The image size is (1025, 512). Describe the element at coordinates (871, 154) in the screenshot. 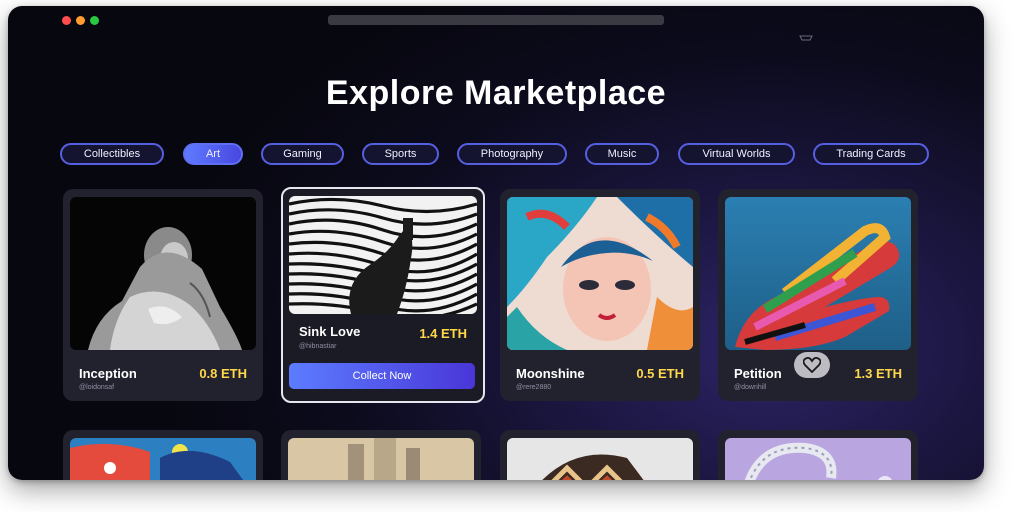

I see `chip-trading-cards: Trading Cards` at that location.